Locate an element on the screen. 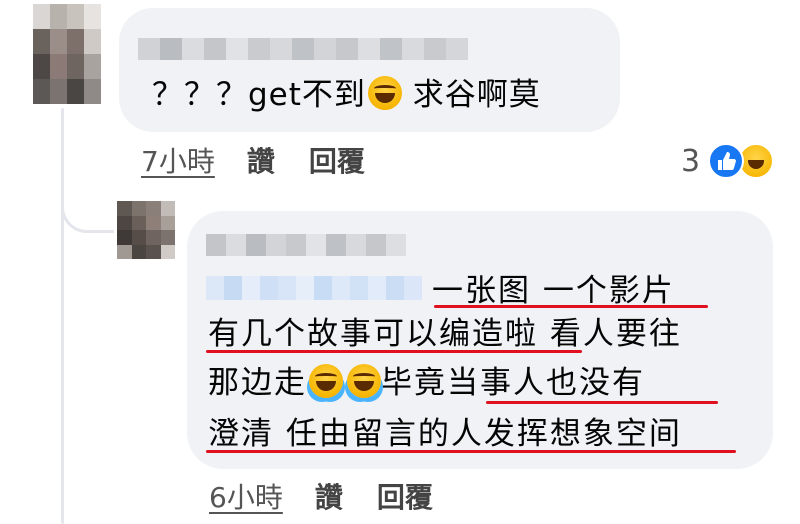 The height and width of the screenshot is (524, 800). comment-text: ？？？get不到 求谷啊莫 is located at coordinates (346, 95).